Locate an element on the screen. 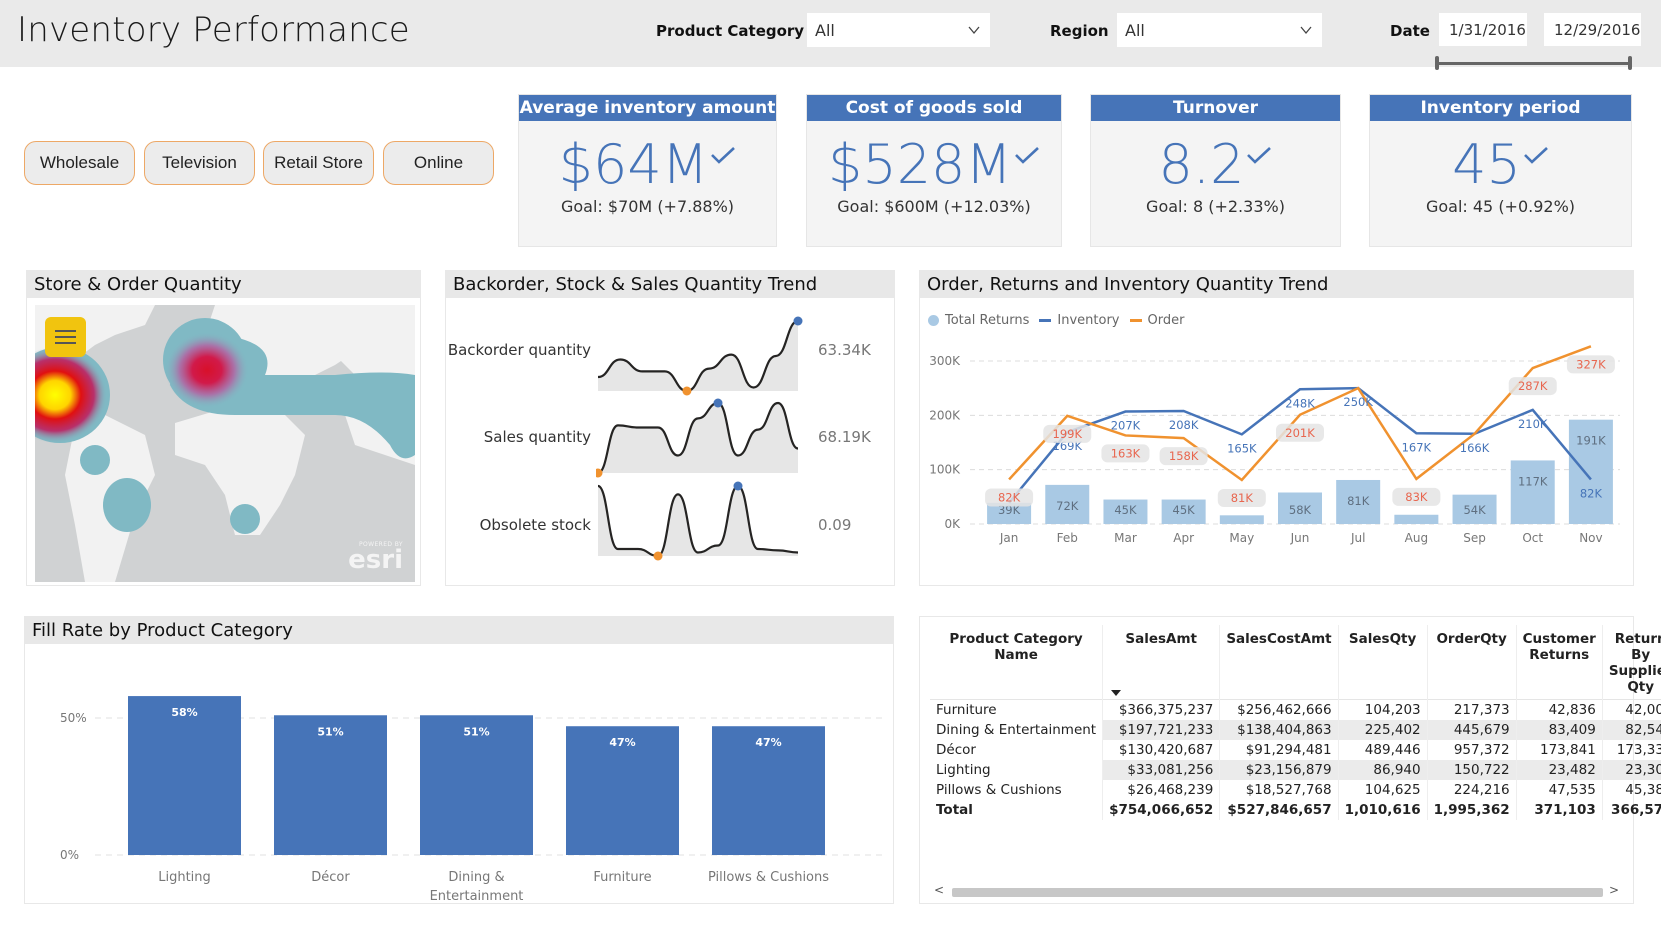  x-tick-label: Aug is located at coordinates (1416, 538).